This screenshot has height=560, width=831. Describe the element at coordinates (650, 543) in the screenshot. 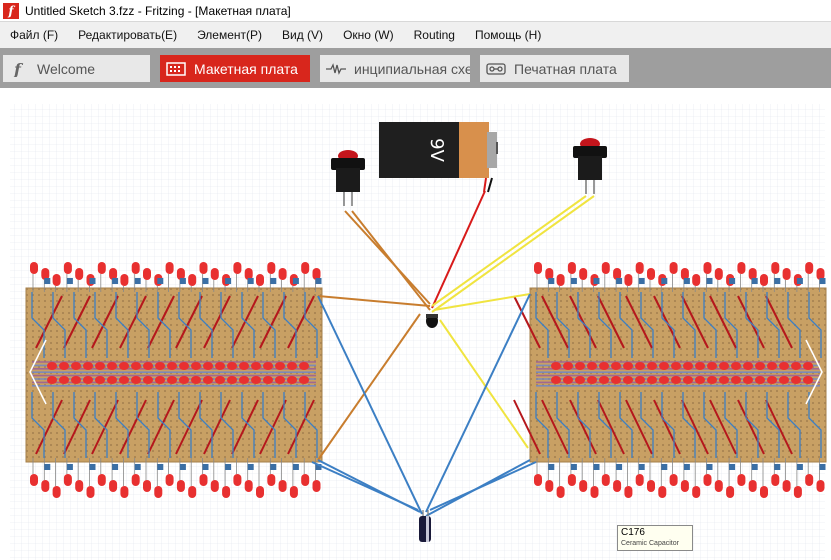

I see `tooltip-part-description: Ceramic Capacitor` at that location.